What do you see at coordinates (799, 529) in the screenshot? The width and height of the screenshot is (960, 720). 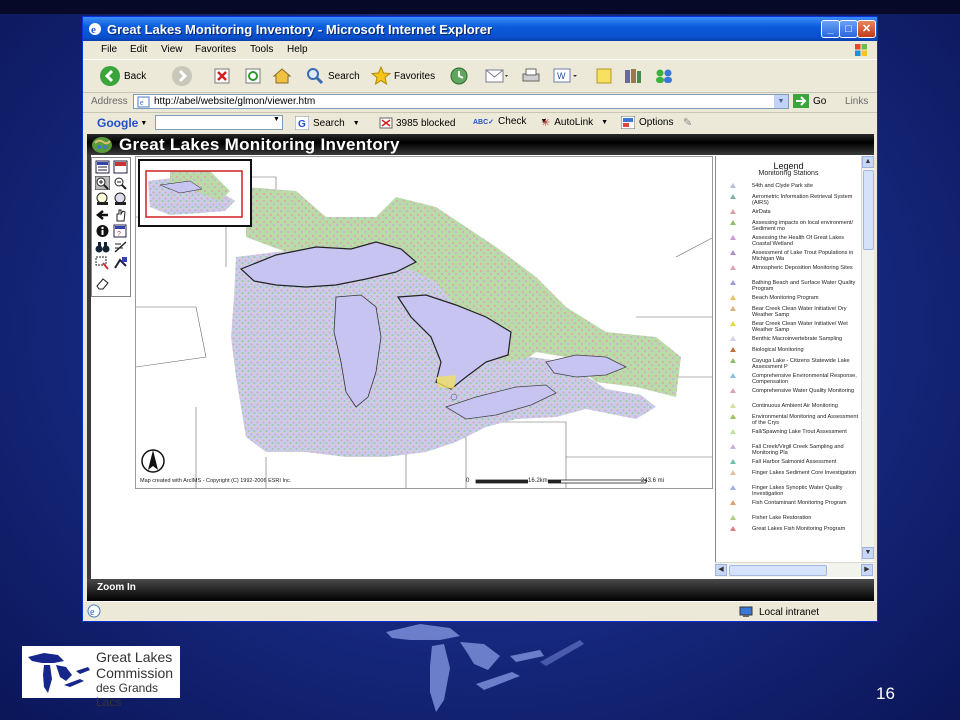 I see `legend-item-label: Great Lakes Fish Monitoring Program` at bounding box center [799, 529].